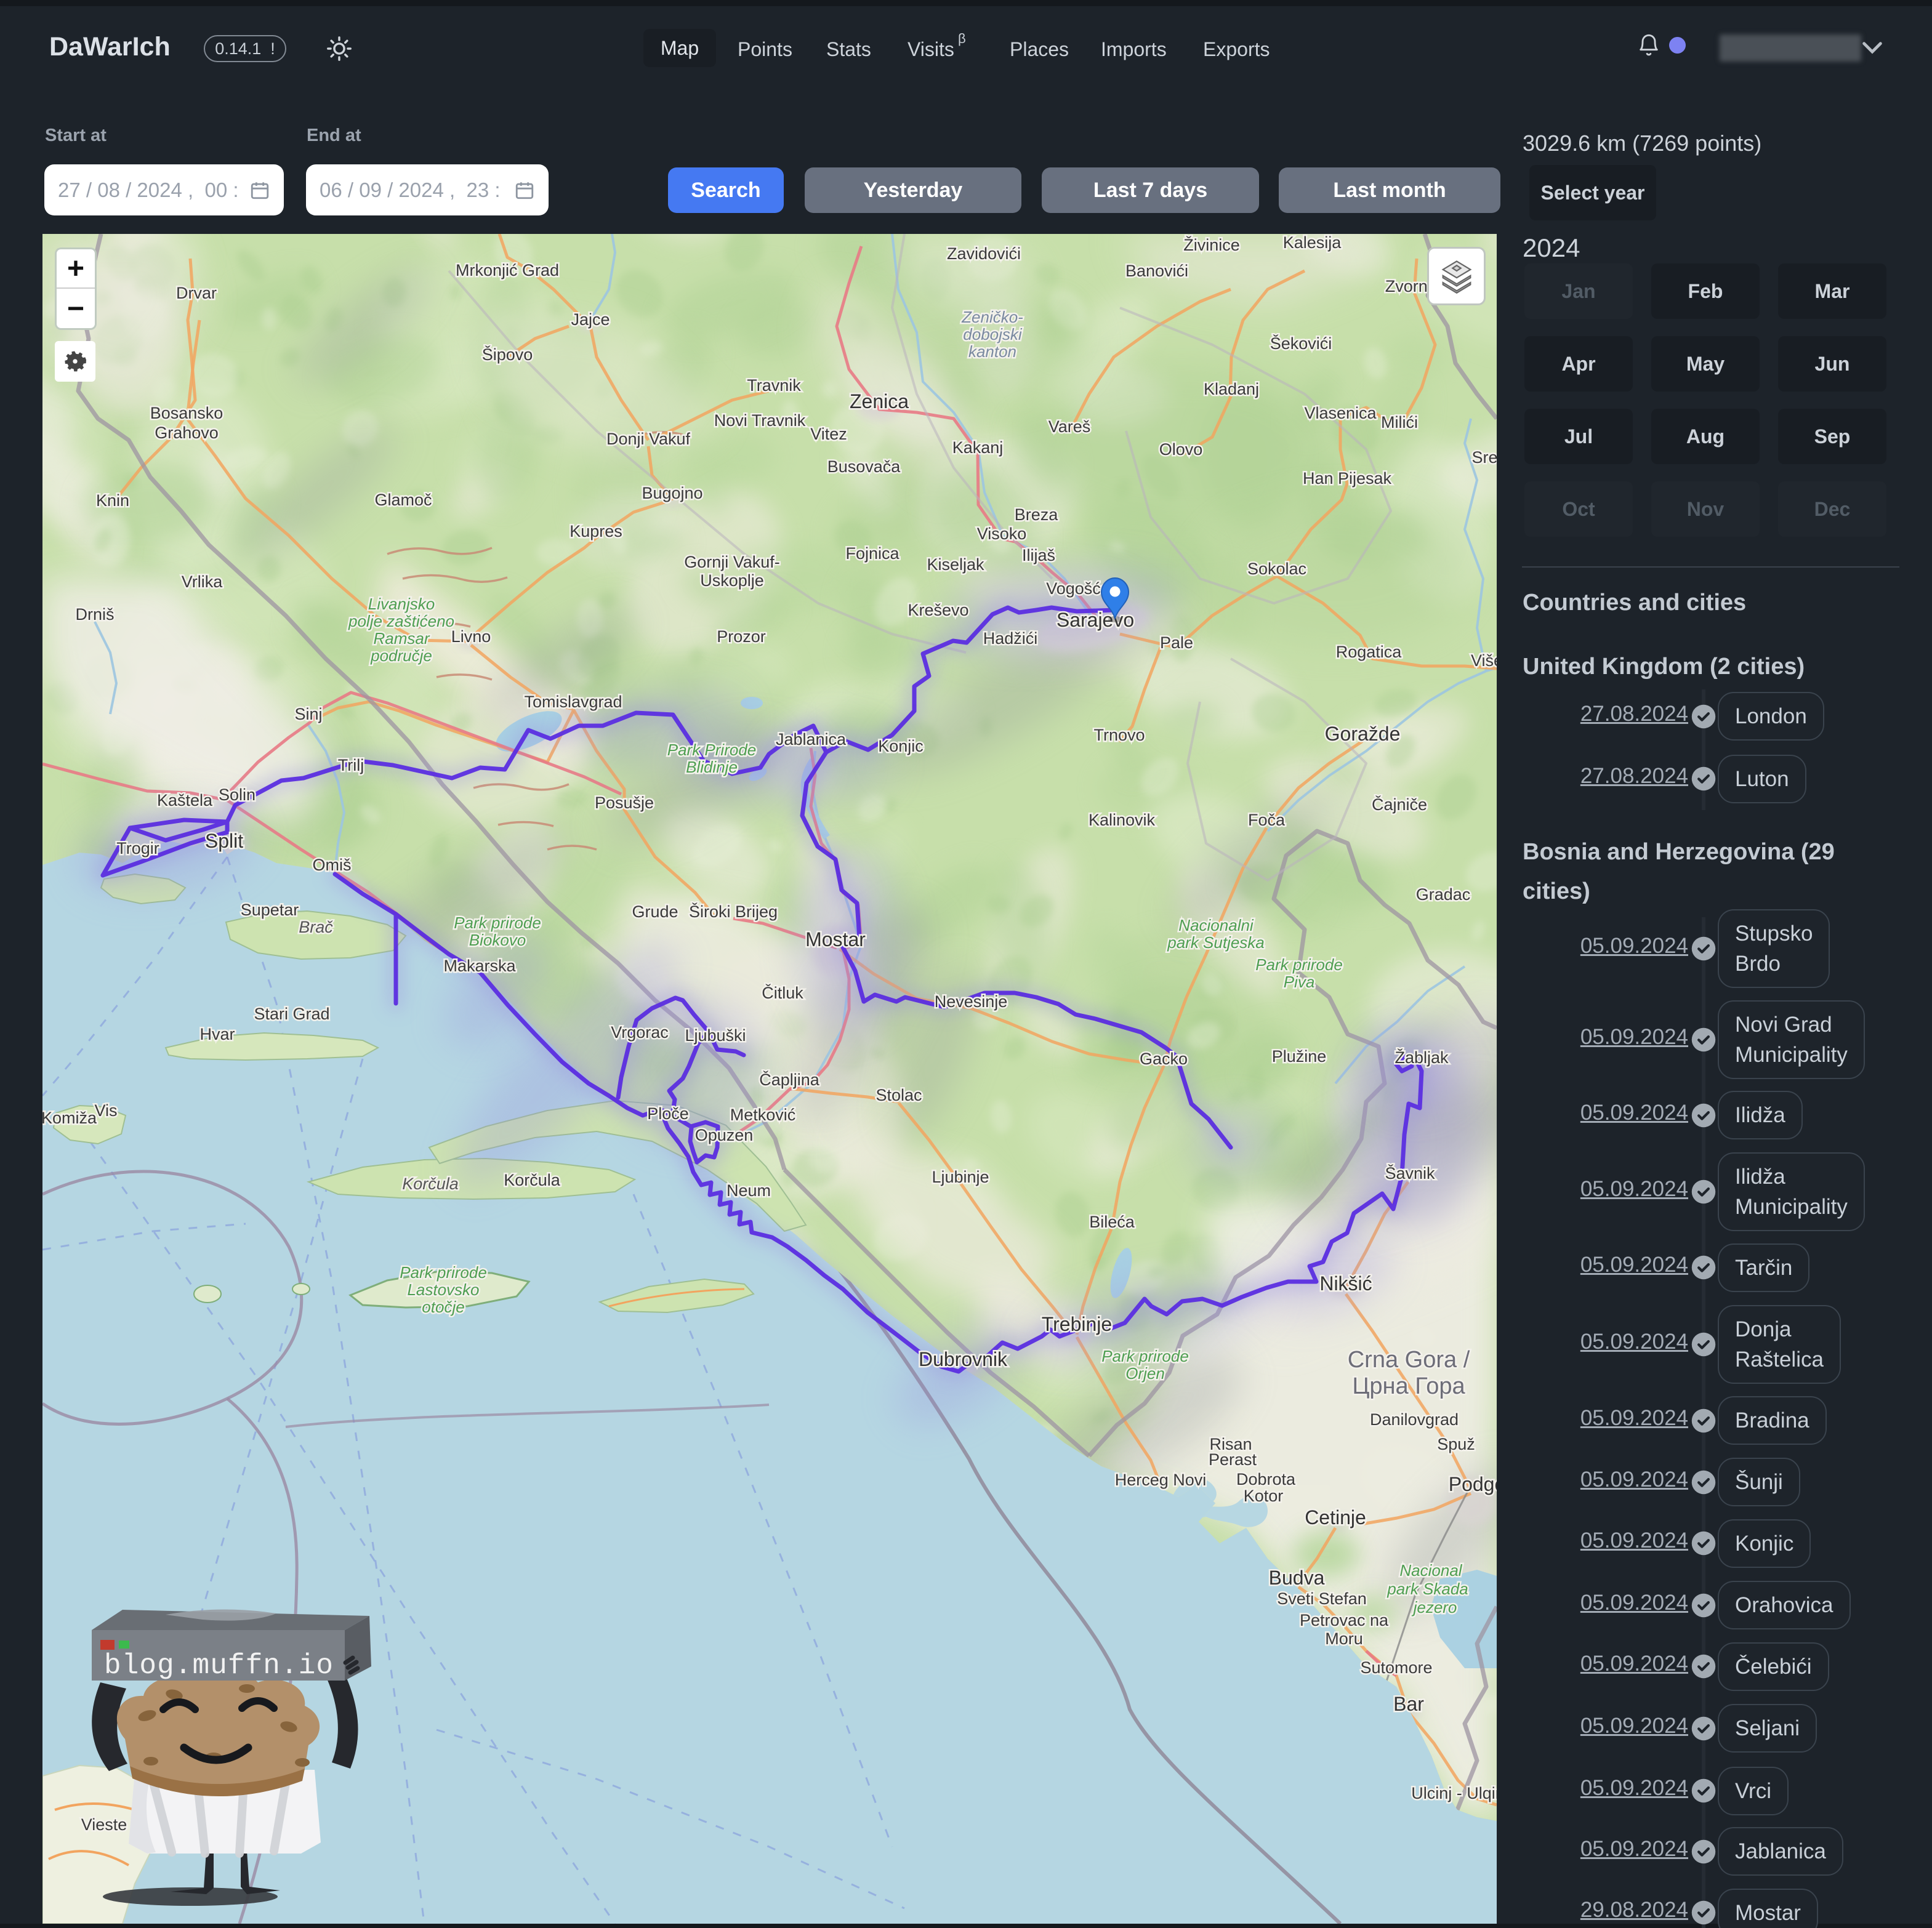 The width and height of the screenshot is (1932, 1928). What do you see at coordinates (733, 911) in the screenshot?
I see `svg-text: Široki Brijeg` at bounding box center [733, 911].